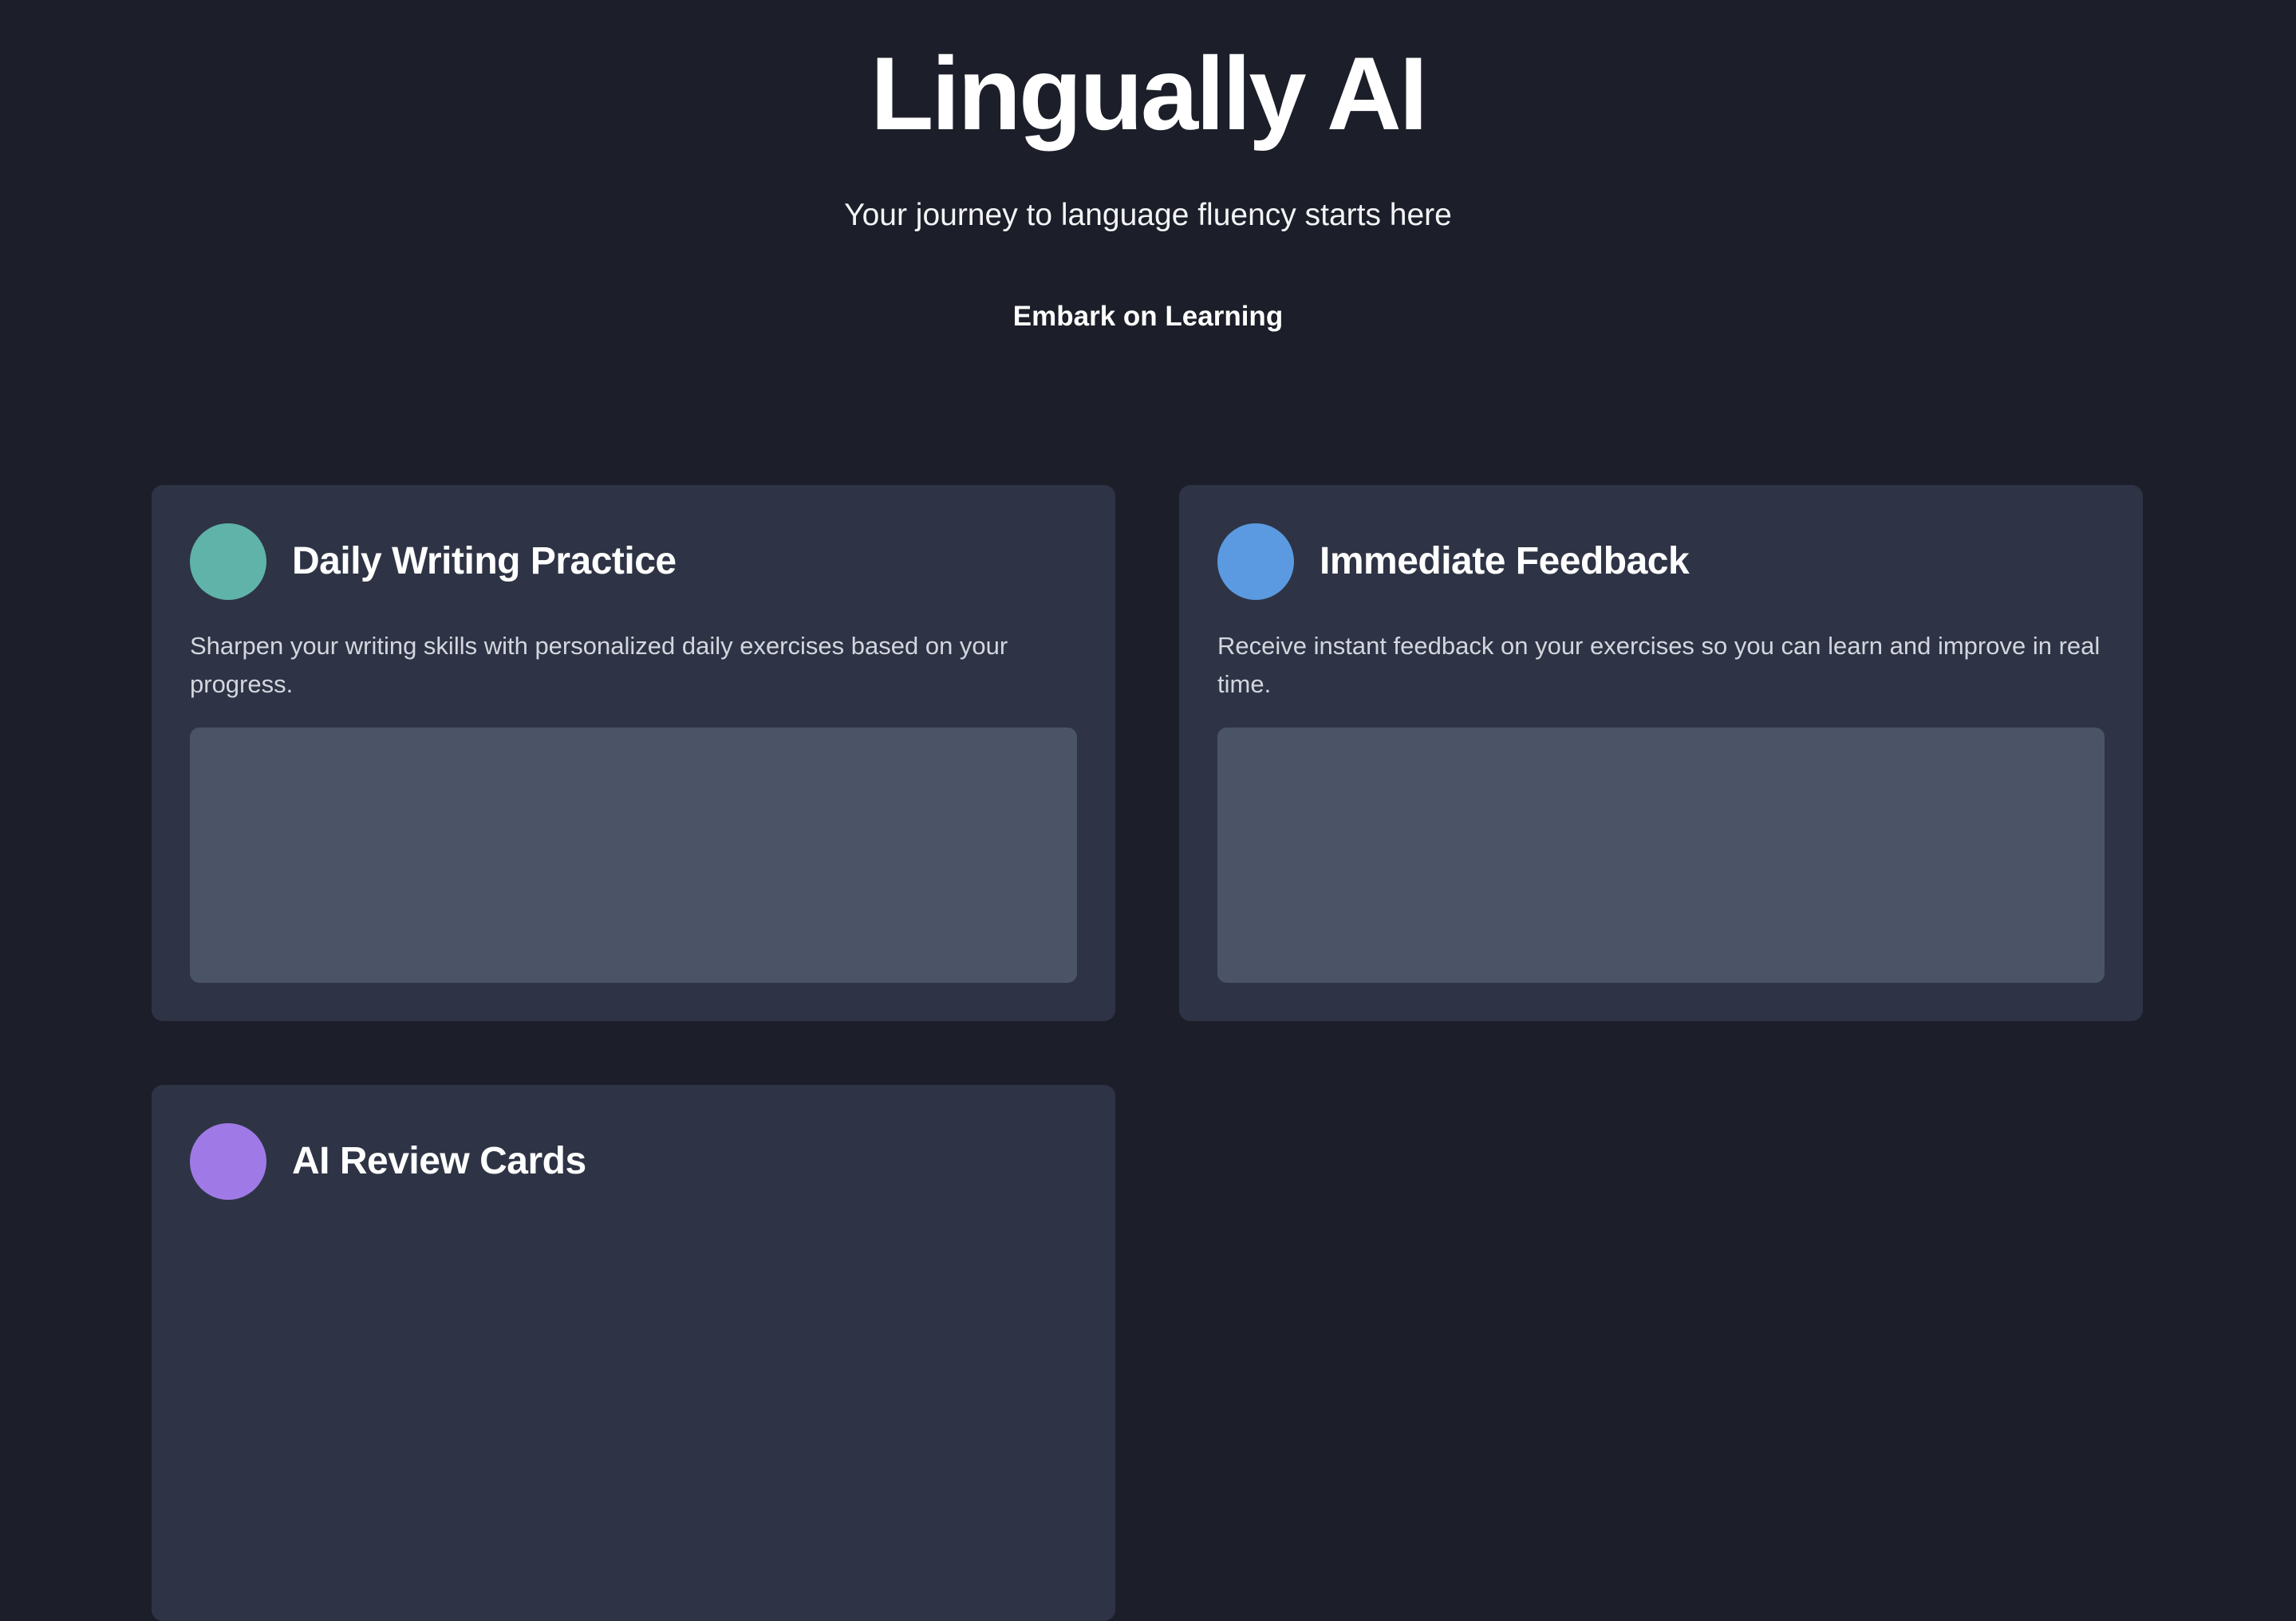  What do you see at coordinates (1505, 561) in the screenshot?
I see `feature-title: Immediate Feedback` at bounding box center [1505, 561].